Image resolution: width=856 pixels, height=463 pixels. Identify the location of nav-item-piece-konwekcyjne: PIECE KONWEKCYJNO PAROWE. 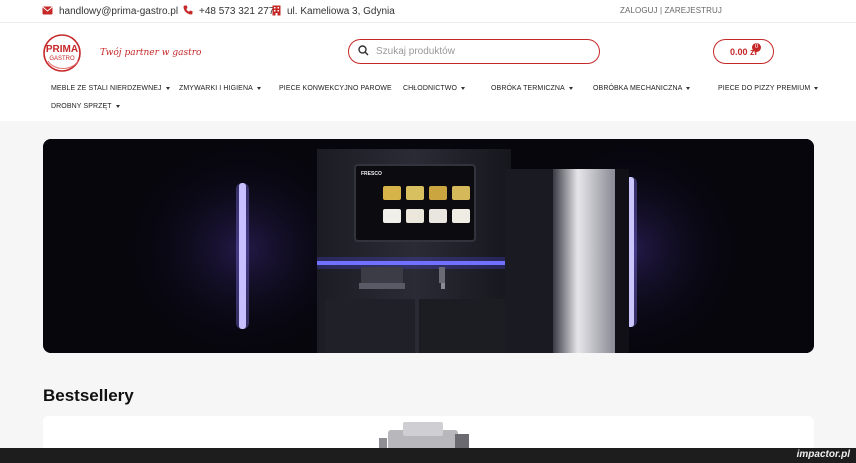
(335, 88).